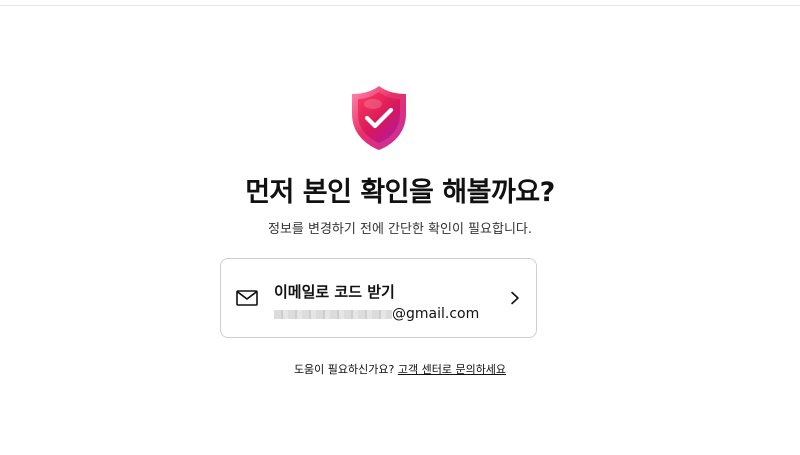 This screenshot has height=455, width=800. What do you see at coordinates (247, 298) in the screenshot?
I see `mail-icon` at bounding box center [247, 298].